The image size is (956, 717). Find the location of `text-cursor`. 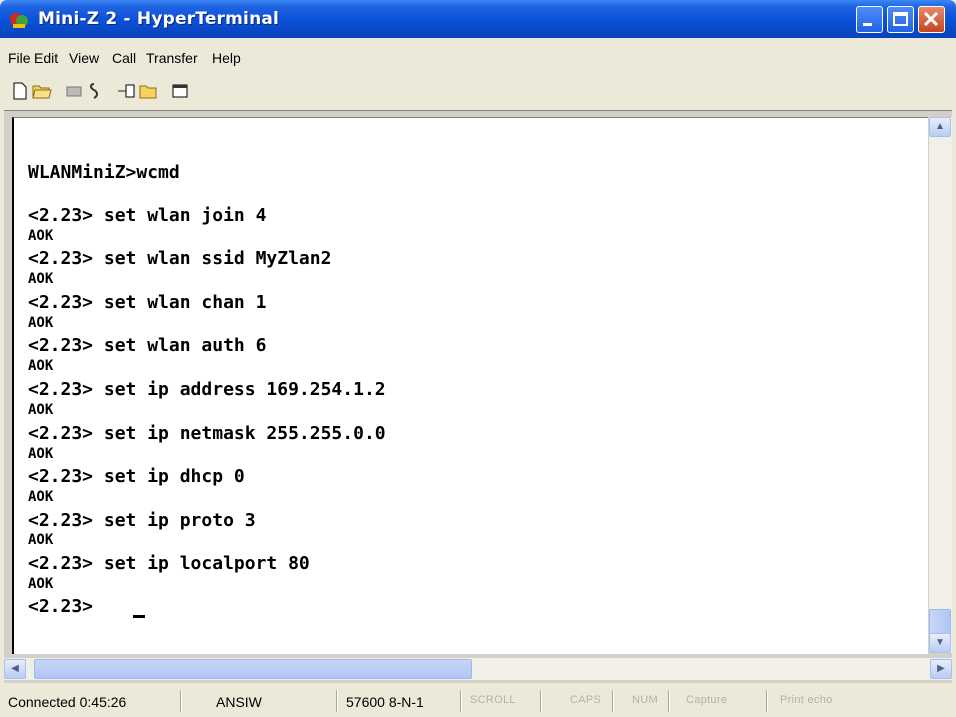

text-cursor is located at coordinates (139, 616).